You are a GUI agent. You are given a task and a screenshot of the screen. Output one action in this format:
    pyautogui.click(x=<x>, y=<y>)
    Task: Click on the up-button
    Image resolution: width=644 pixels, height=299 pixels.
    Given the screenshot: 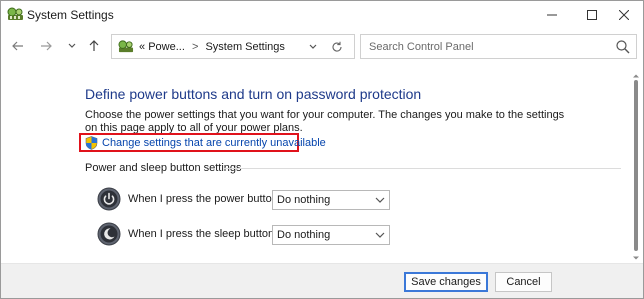 What is the action you would take?
    pyautogui.click(x=94, y=46)
    